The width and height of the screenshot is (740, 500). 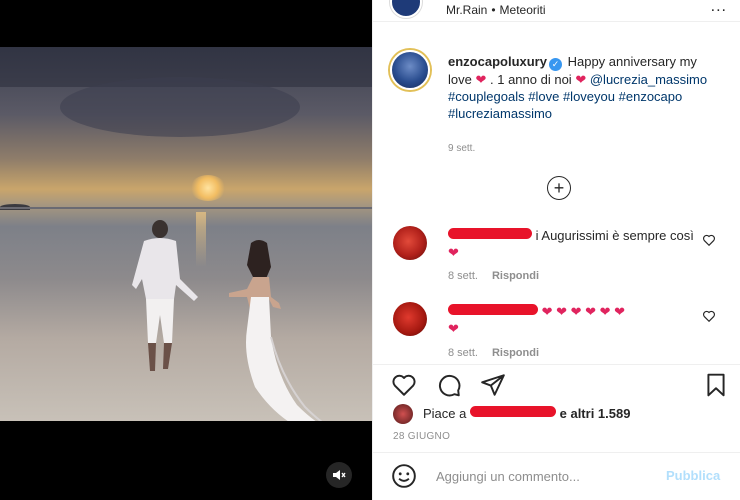 I want to click on post-subtitle: Mr.Rain • Meteoriti, so click(x=496, y=10).